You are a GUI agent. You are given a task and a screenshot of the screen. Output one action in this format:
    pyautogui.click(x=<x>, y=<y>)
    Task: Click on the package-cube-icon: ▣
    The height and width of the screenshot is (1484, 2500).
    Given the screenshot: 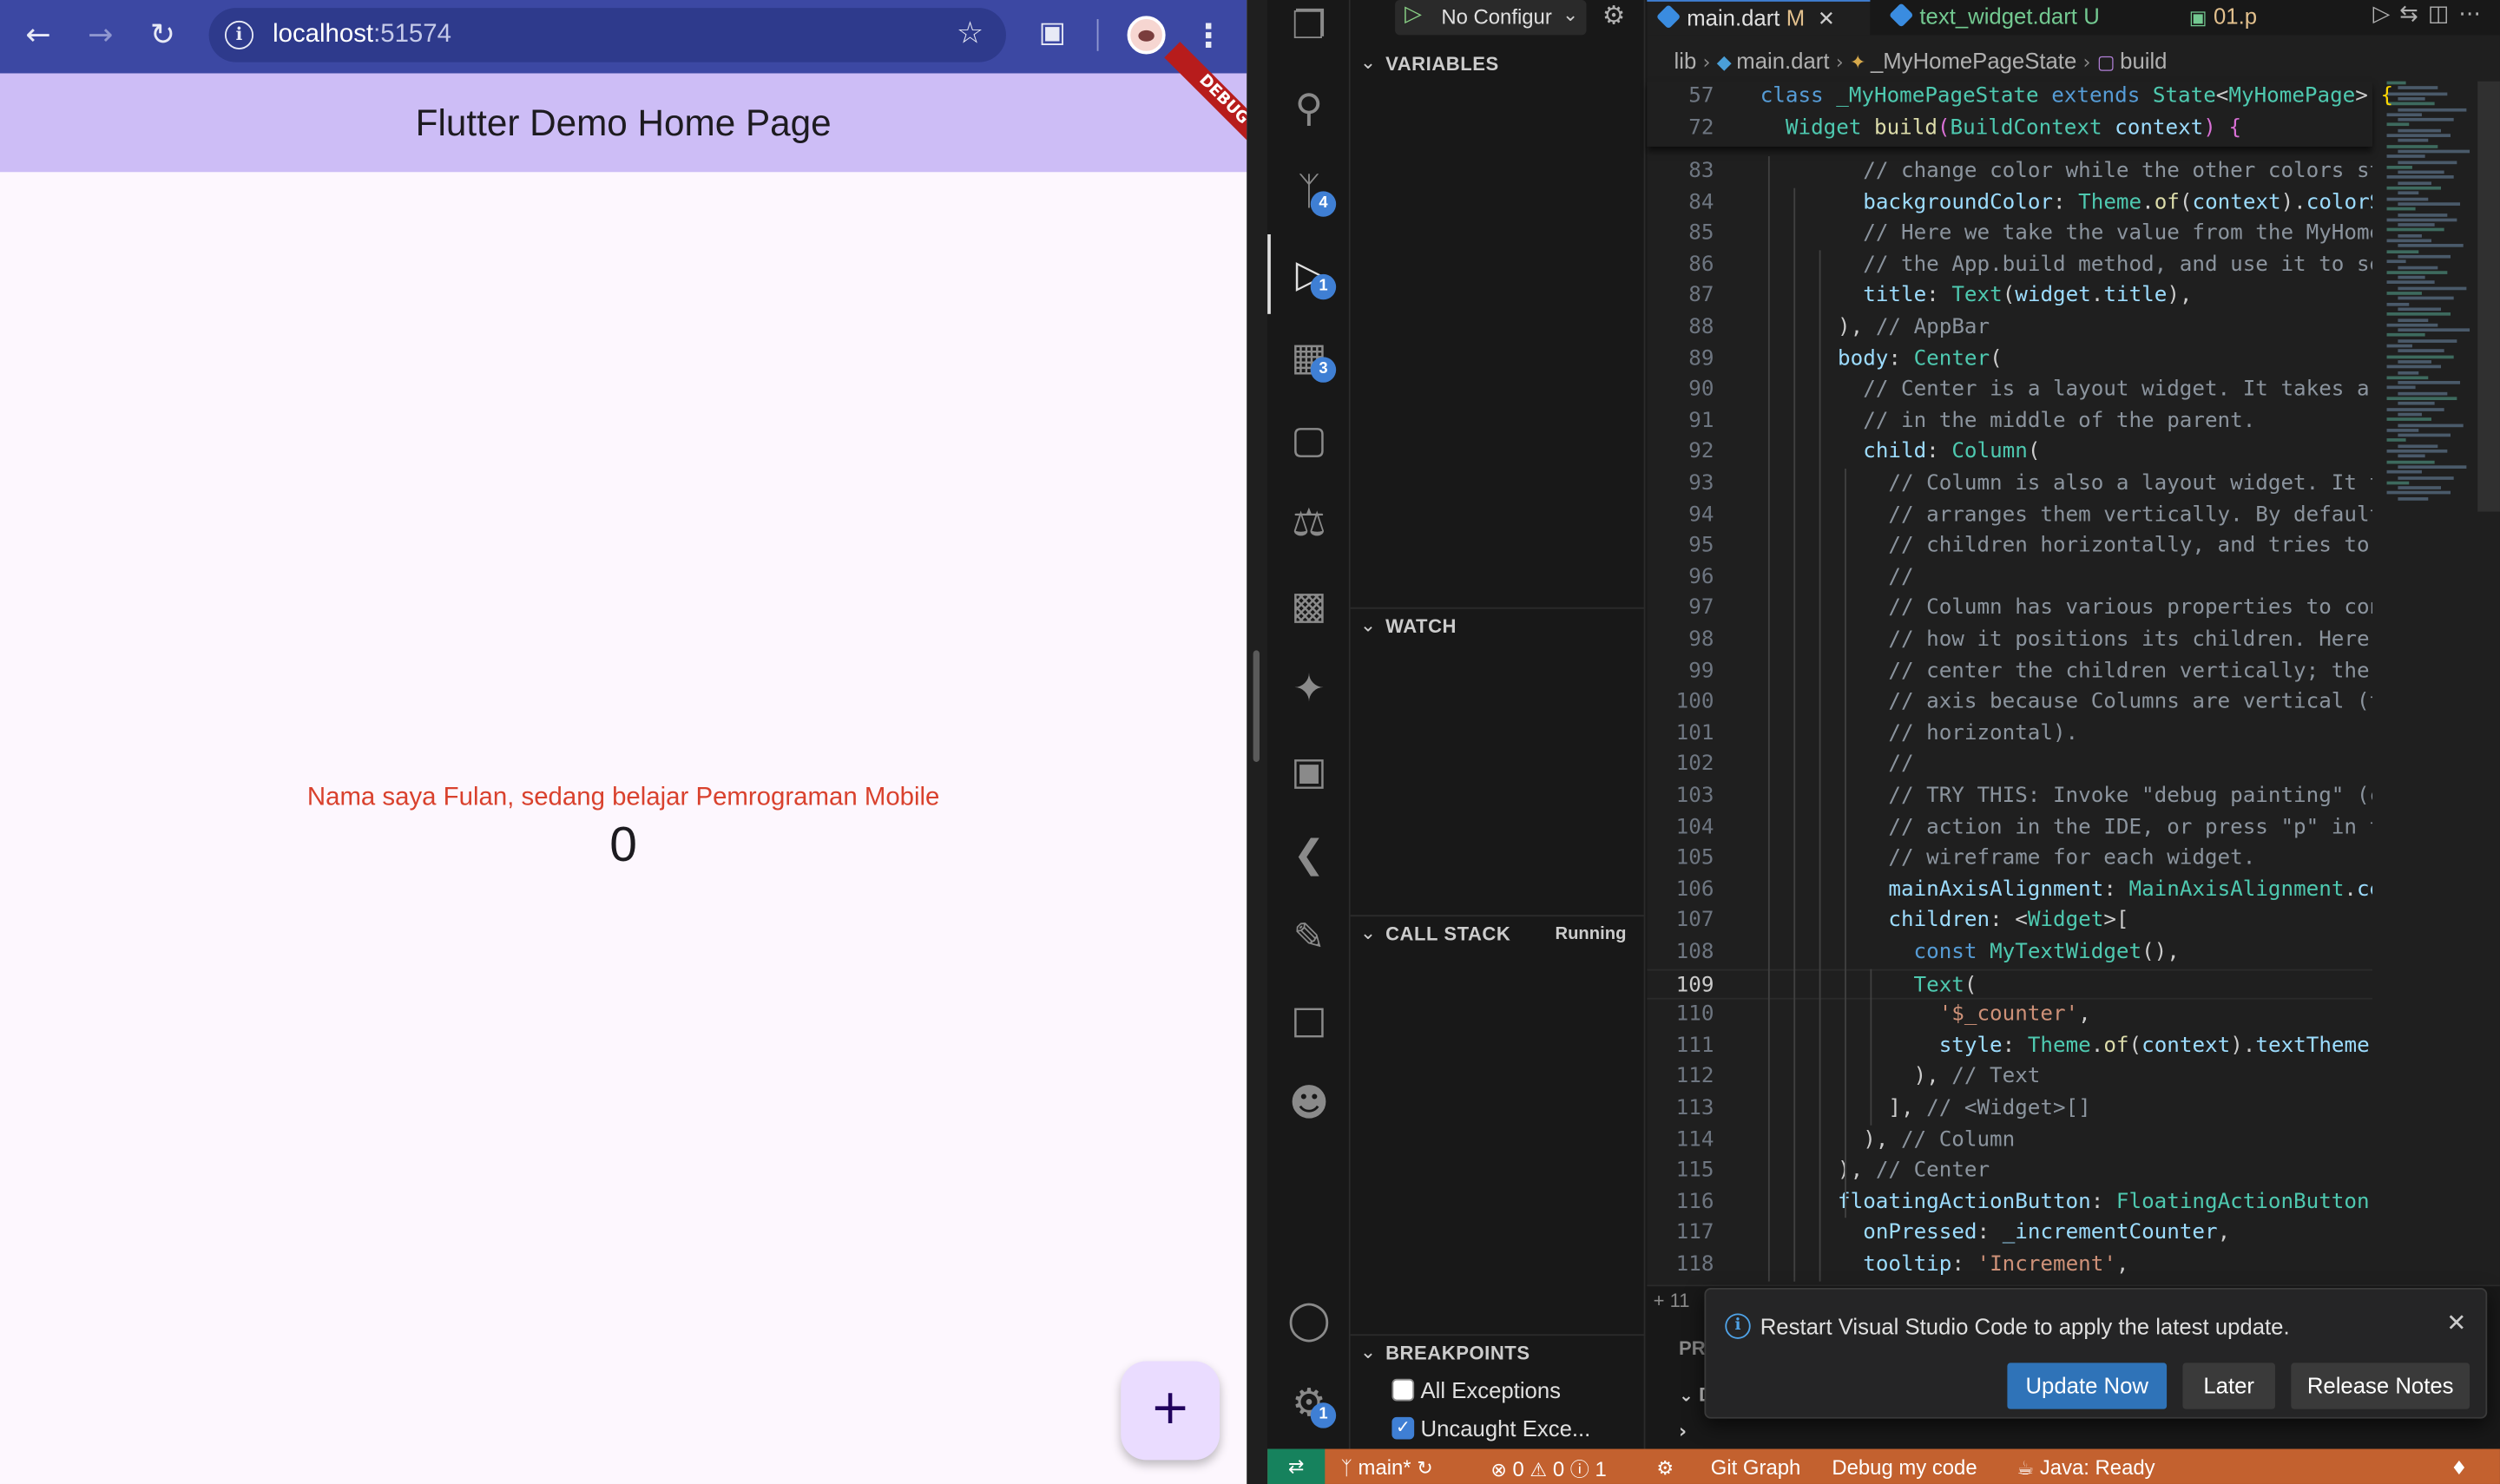 What is the action you would take?
    pyautogui.click(x=1309, y=771)
    